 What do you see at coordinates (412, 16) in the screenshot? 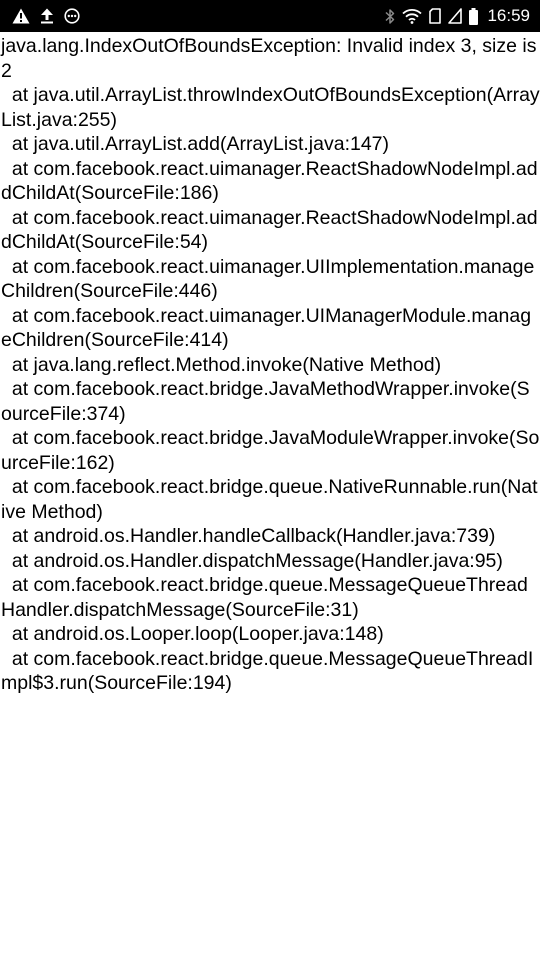
I see `wifi-icon` at bounding box center [412, 16].